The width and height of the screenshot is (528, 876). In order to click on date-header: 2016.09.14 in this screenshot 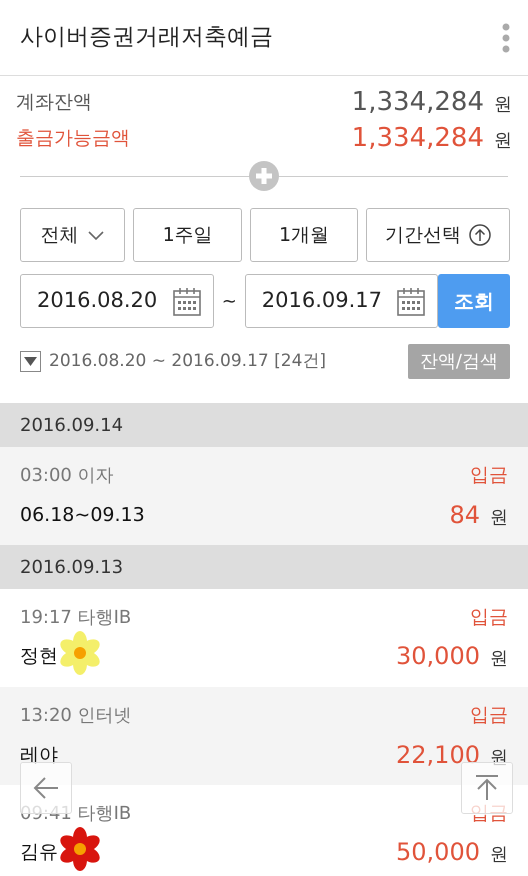, I will do `click(72, 426)`.